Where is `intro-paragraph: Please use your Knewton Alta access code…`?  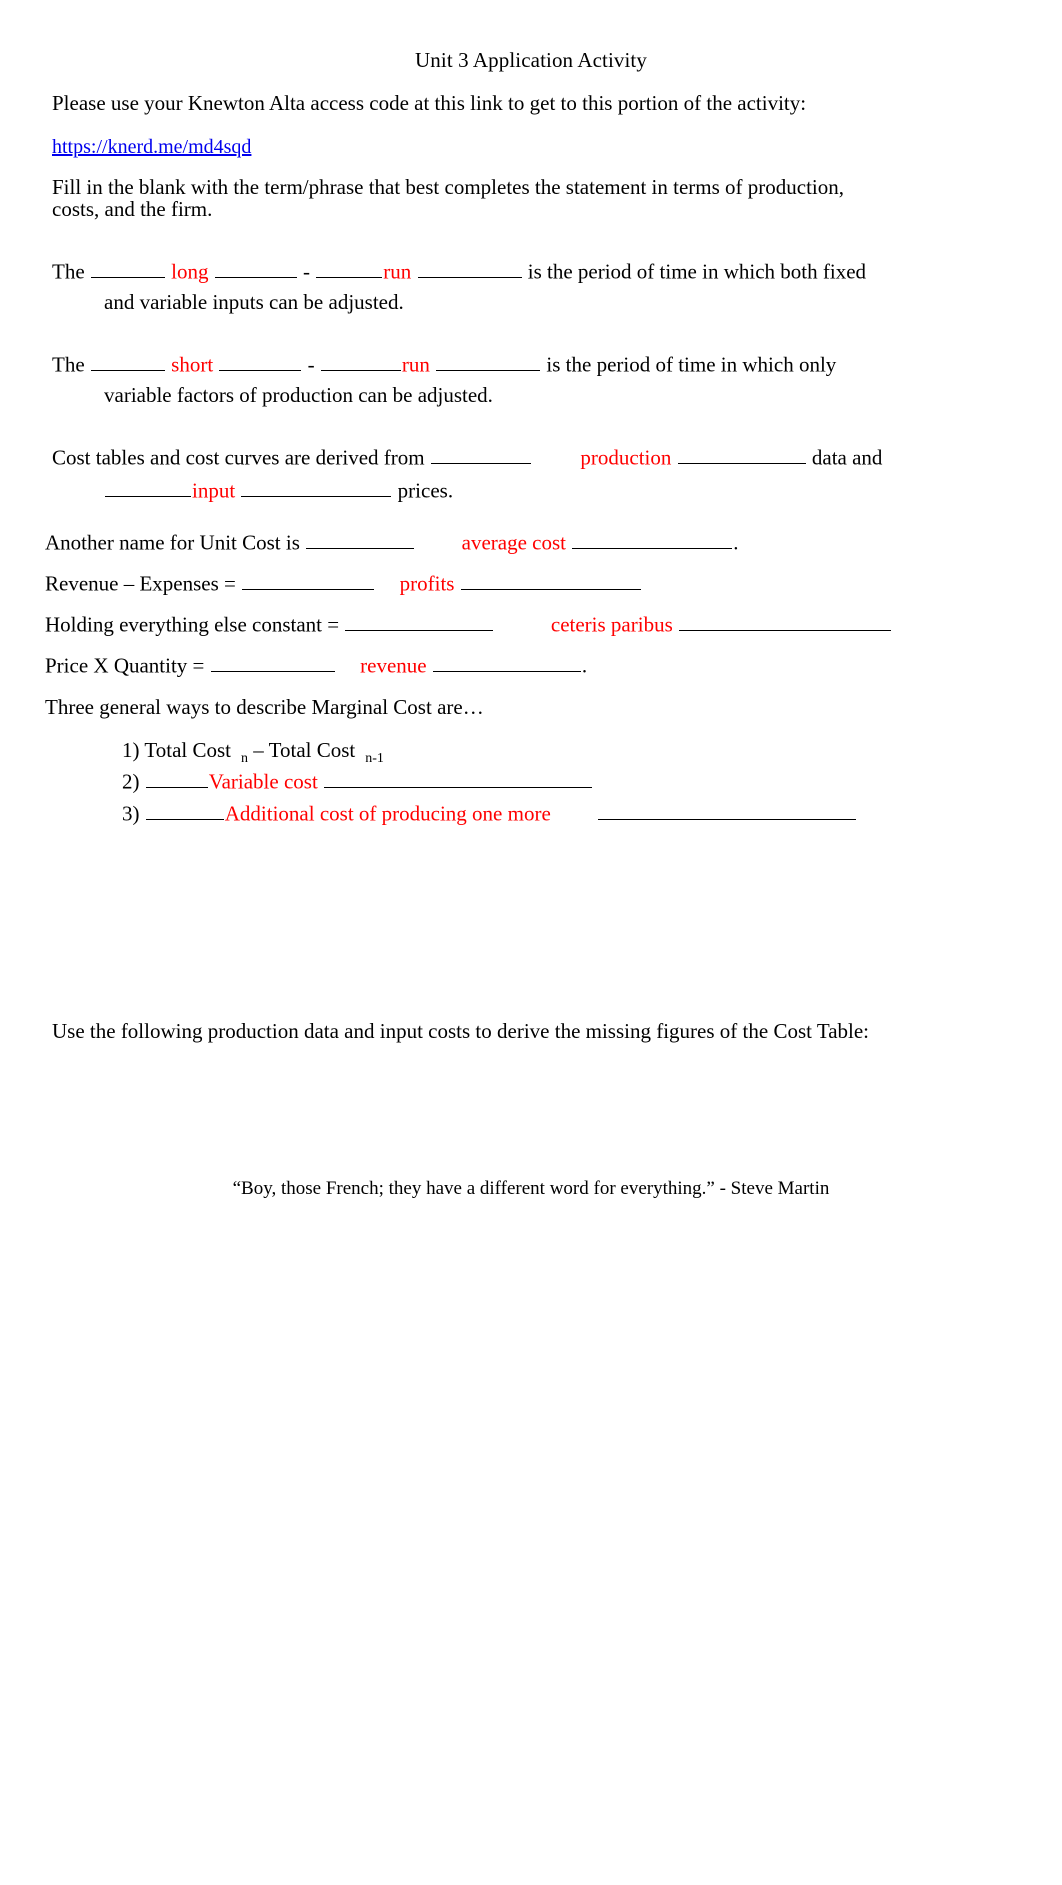 intro-paragraph: Please use your Knewton Alta access code… is located at coordinates (429, 103).